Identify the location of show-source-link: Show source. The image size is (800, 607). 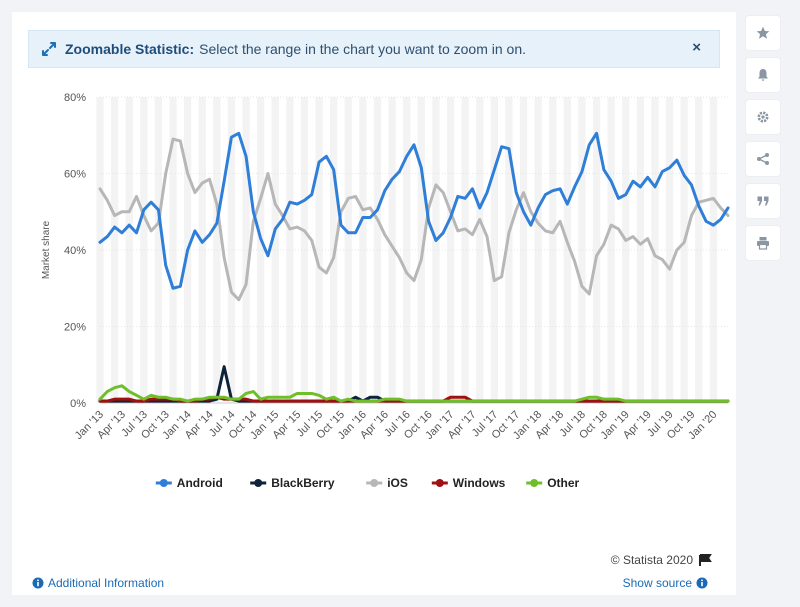
(667, 583).